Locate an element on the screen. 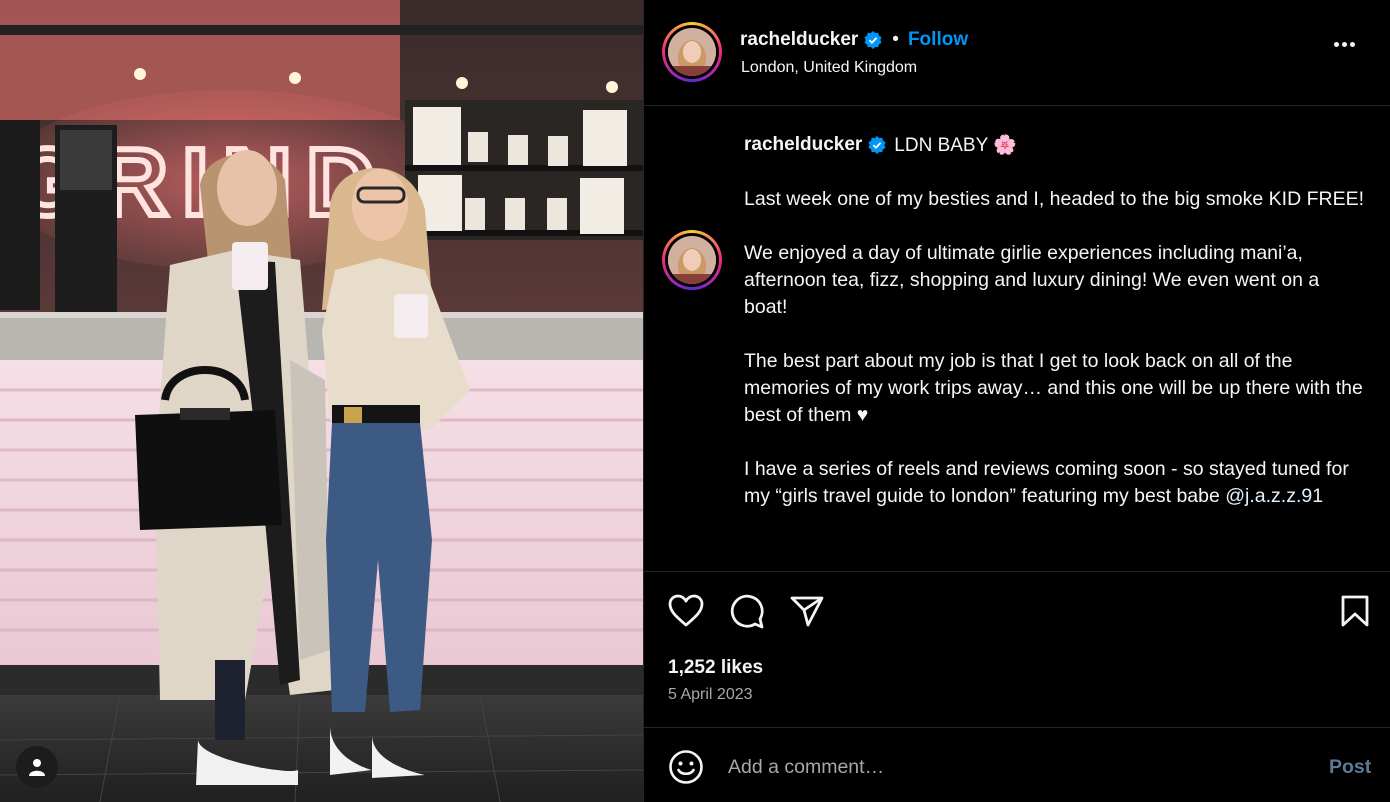 This screenshot has height=802, width=1390. caption-author-avatar is located at coordinates (692, 260).